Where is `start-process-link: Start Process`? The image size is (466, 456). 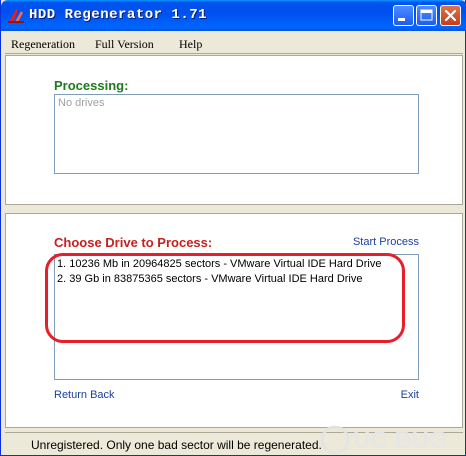
start-process-link: Start Process is located at coordinates (386, 242).